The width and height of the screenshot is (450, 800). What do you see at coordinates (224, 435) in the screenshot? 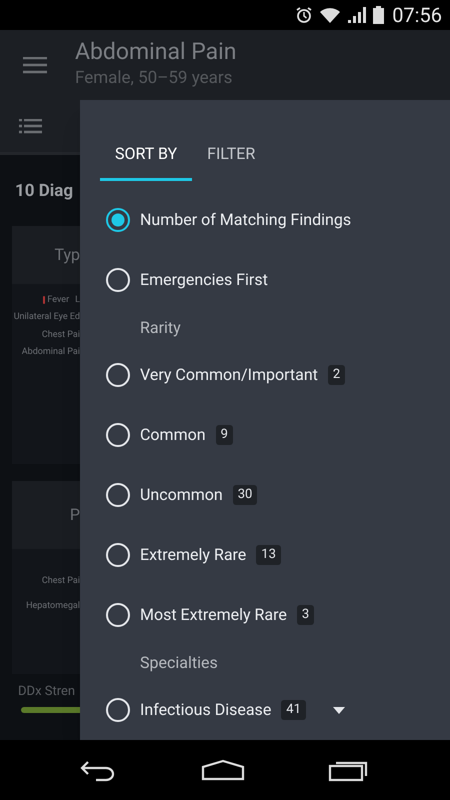
I see `count-badge: 9` at bounding box center [224, 435].